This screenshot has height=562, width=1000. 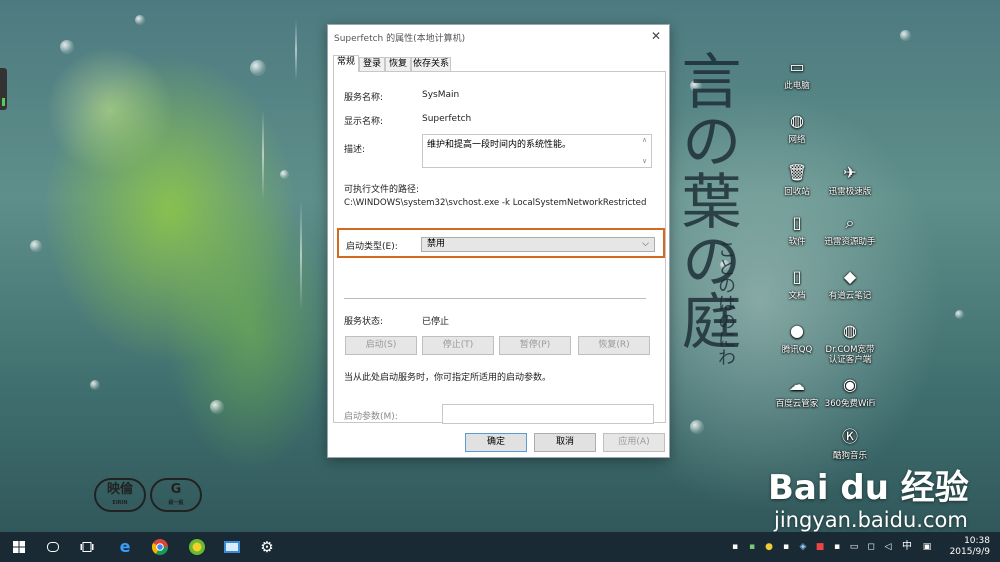 I want to click on desktop-icon: ◍ 网络, so click(x=797, y=127).